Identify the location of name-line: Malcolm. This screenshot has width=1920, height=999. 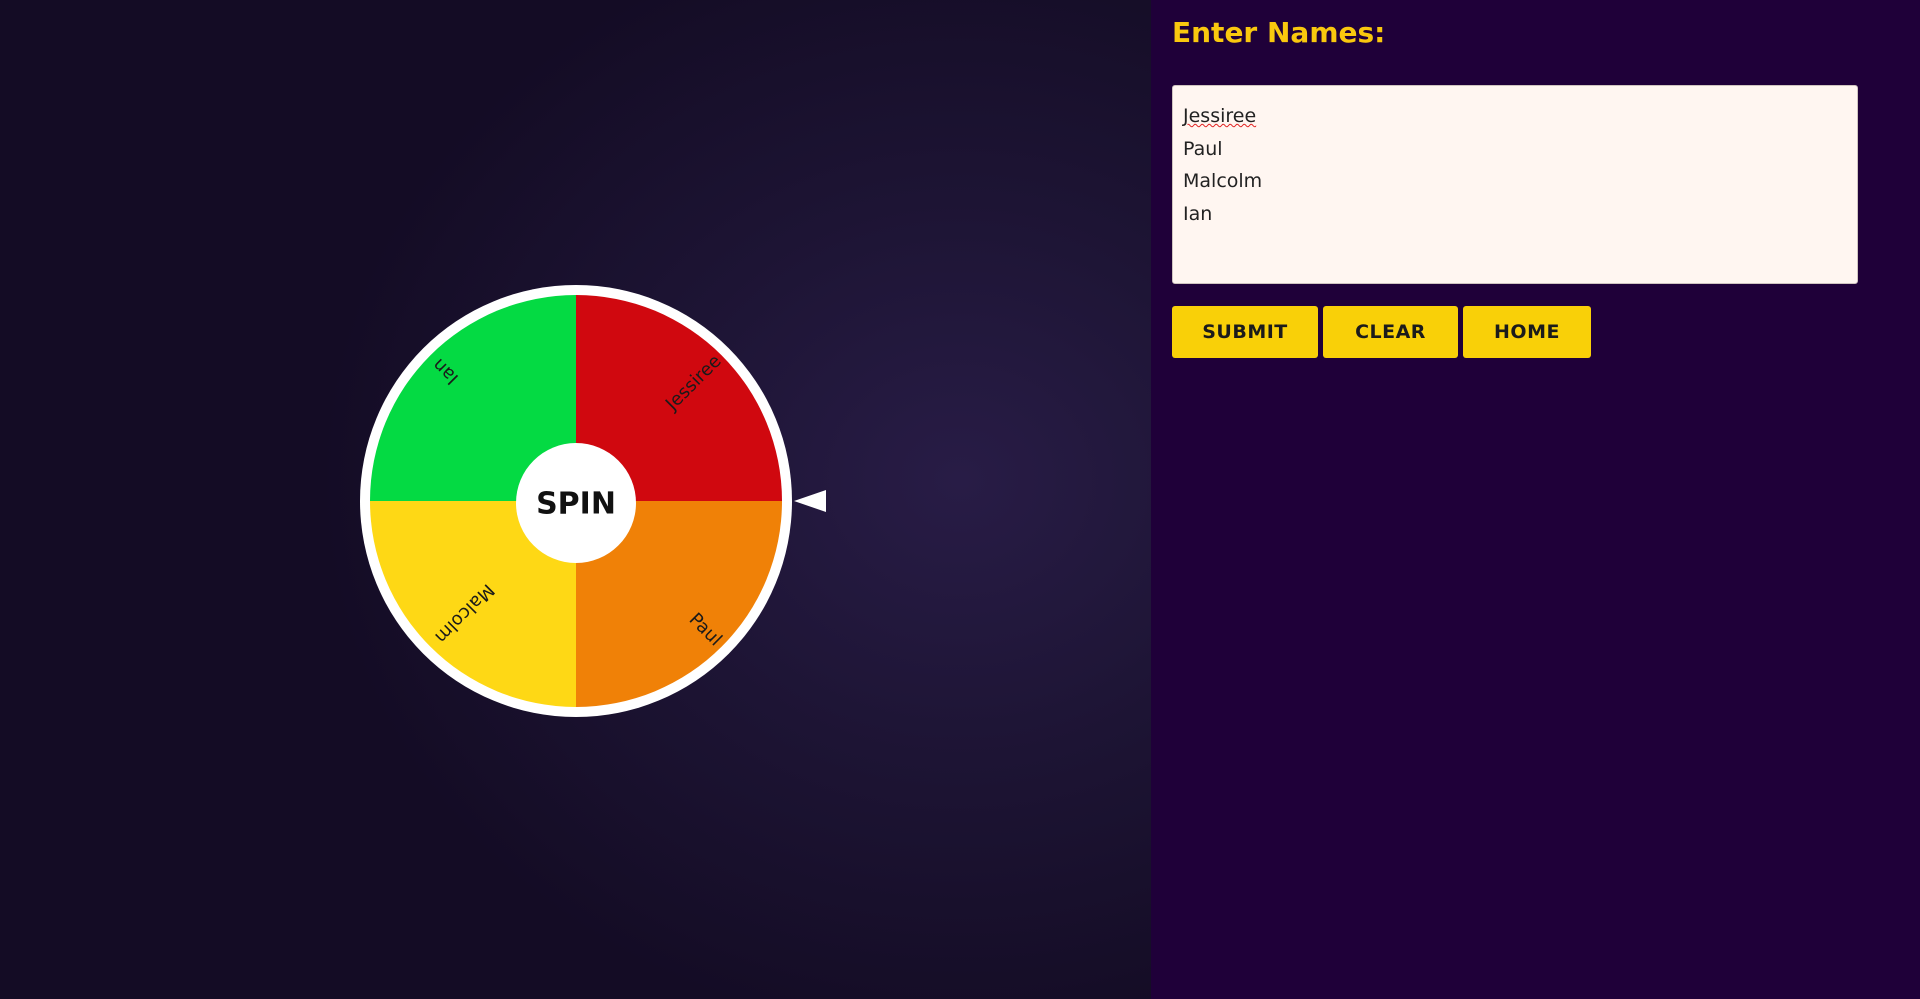
(1223, 181).